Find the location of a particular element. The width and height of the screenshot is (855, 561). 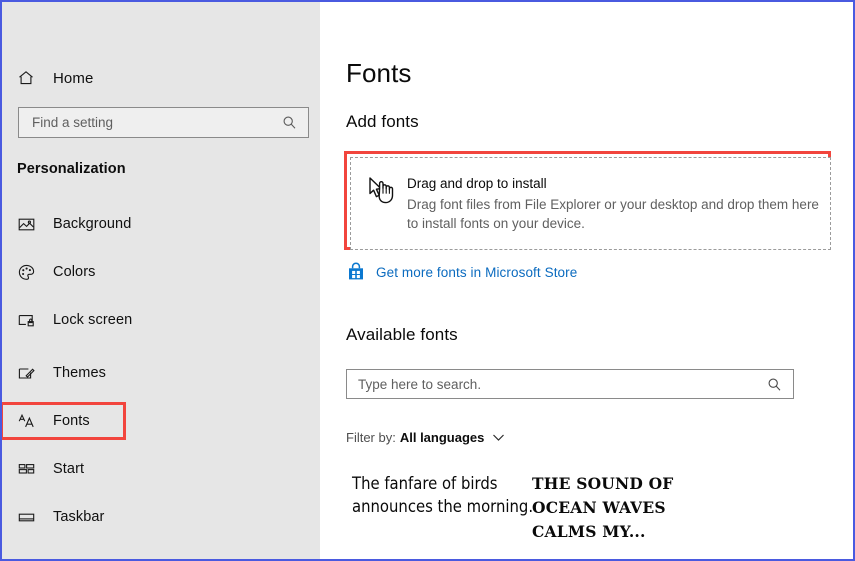

brush-icon is located at coordinates (30, 373).